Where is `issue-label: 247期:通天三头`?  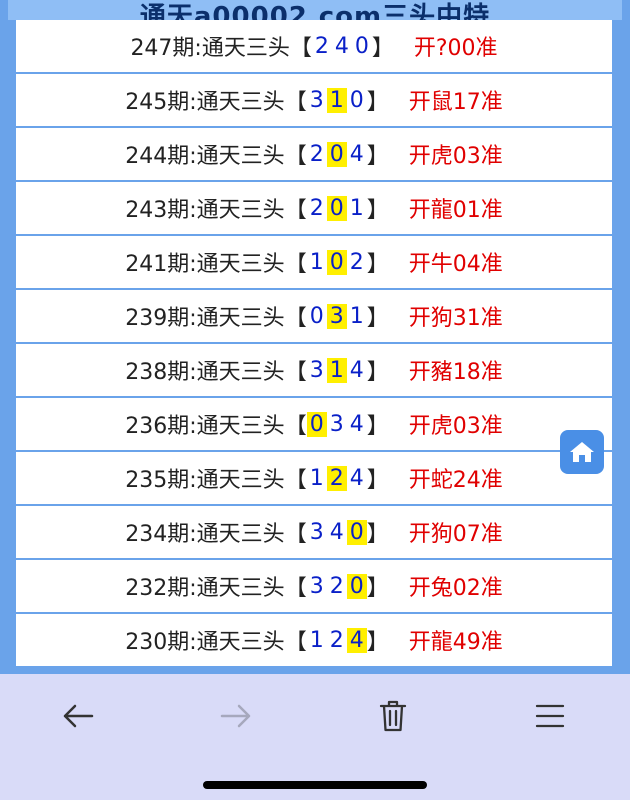
issue-label: 247期:通天三头 is located at coordinates (210, 48).